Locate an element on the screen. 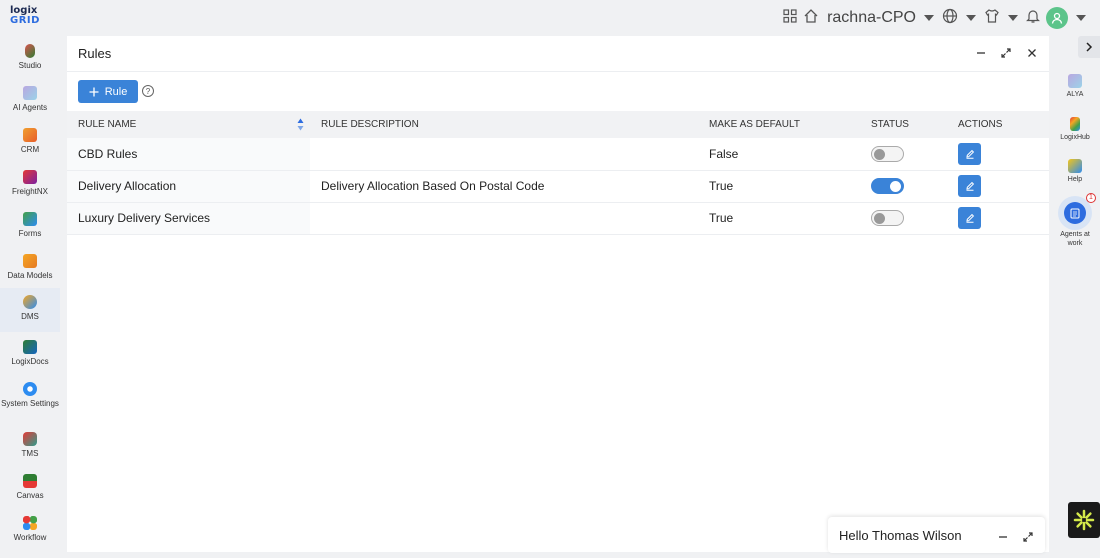 The height and width of the screenshot is (558, 1100). rail-label: Agents at work is located at coordinates (1075, 239).